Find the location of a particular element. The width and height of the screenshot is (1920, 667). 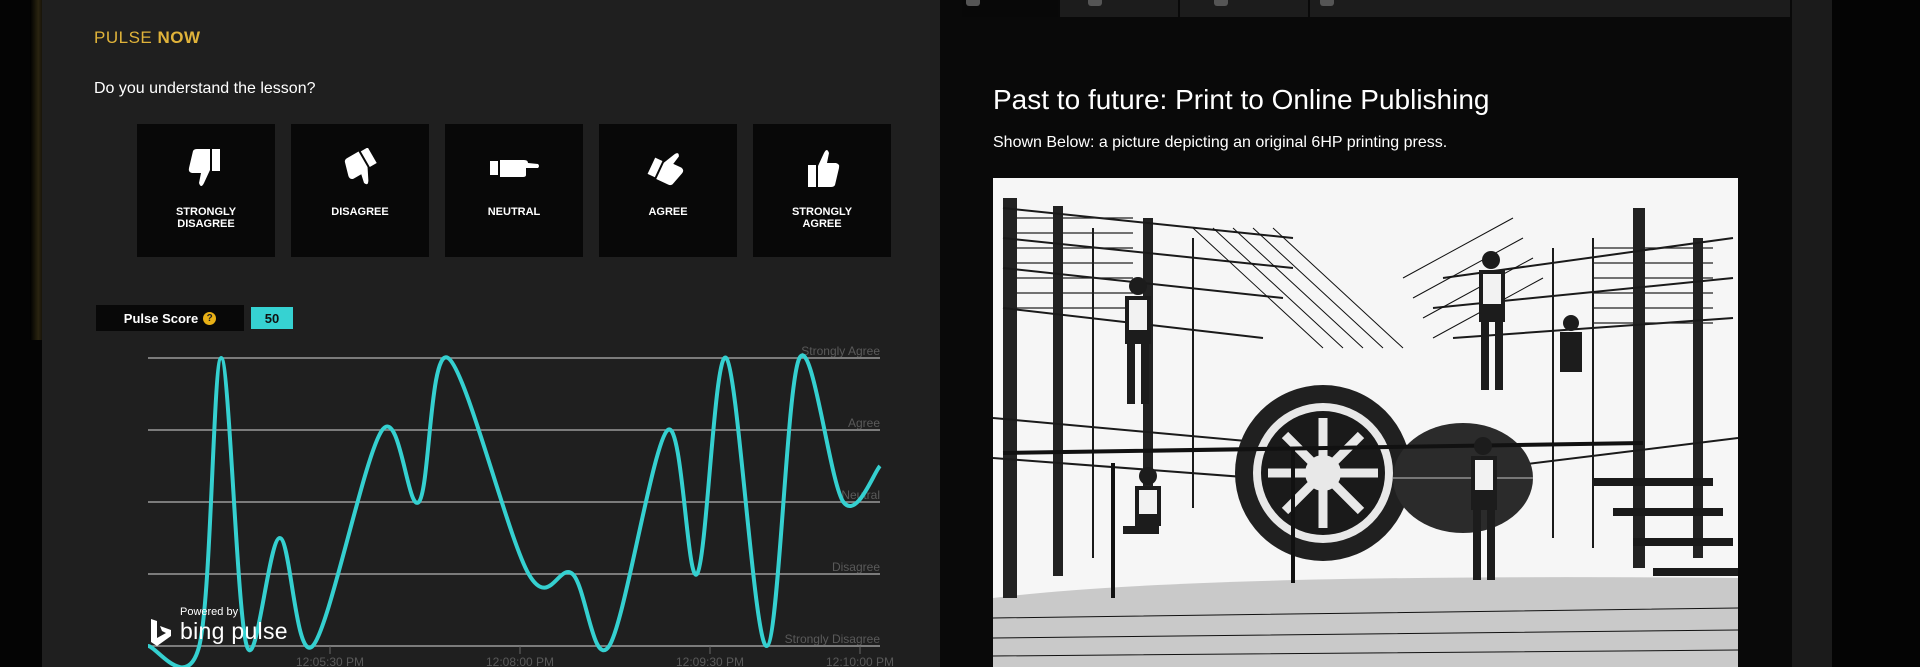

chart-level-label: Strongly Agree is located at coordinates (840, 351).